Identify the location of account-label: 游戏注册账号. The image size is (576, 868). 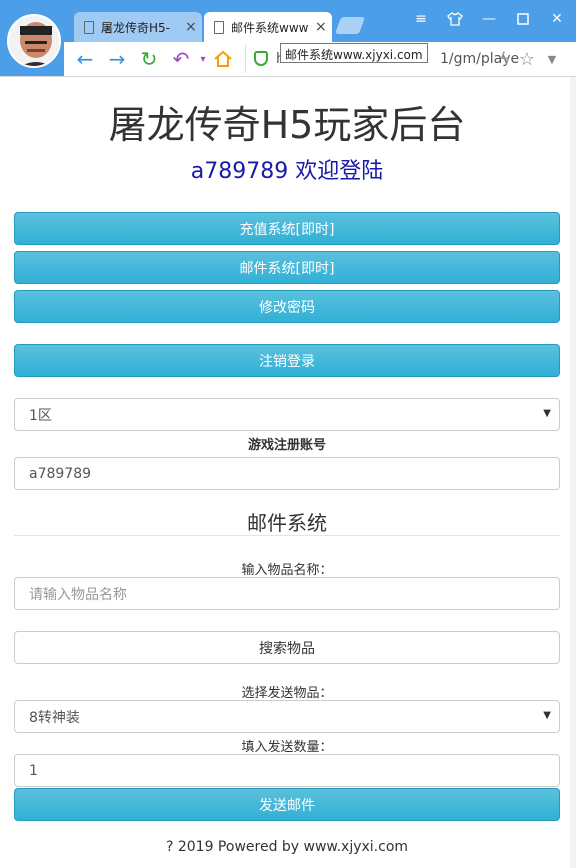
(286, 445).